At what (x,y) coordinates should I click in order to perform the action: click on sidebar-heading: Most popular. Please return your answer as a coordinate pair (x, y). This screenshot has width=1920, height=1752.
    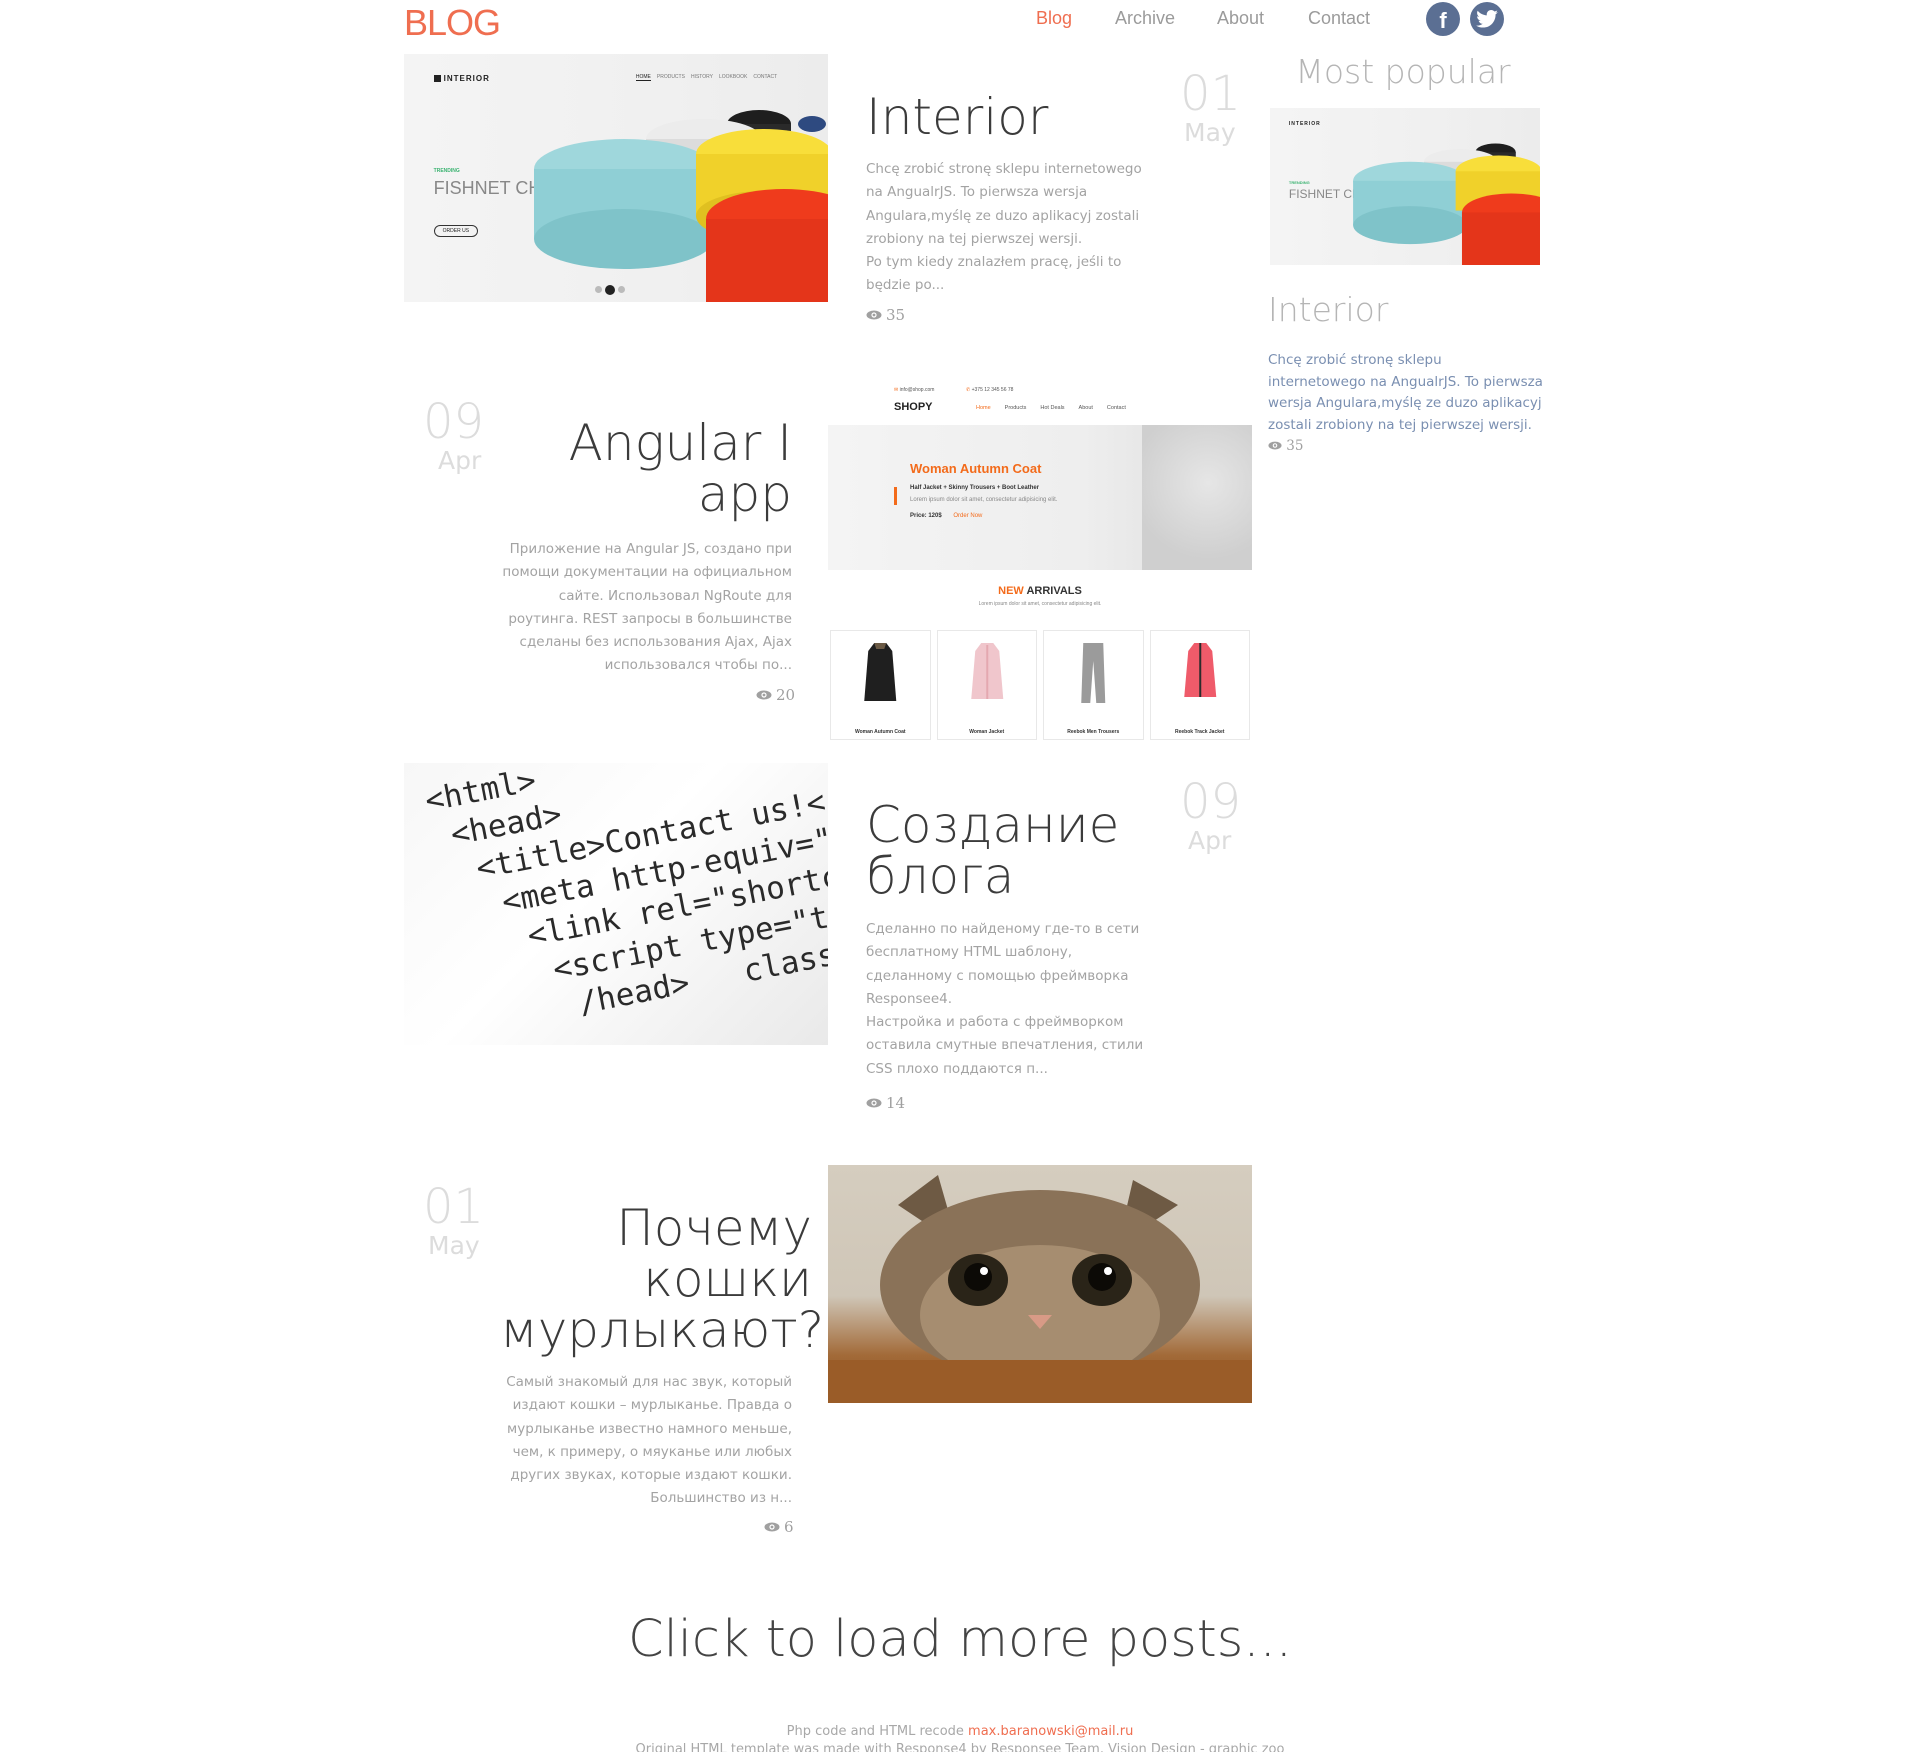
    Looking at the image, I should click on (1403, 71).